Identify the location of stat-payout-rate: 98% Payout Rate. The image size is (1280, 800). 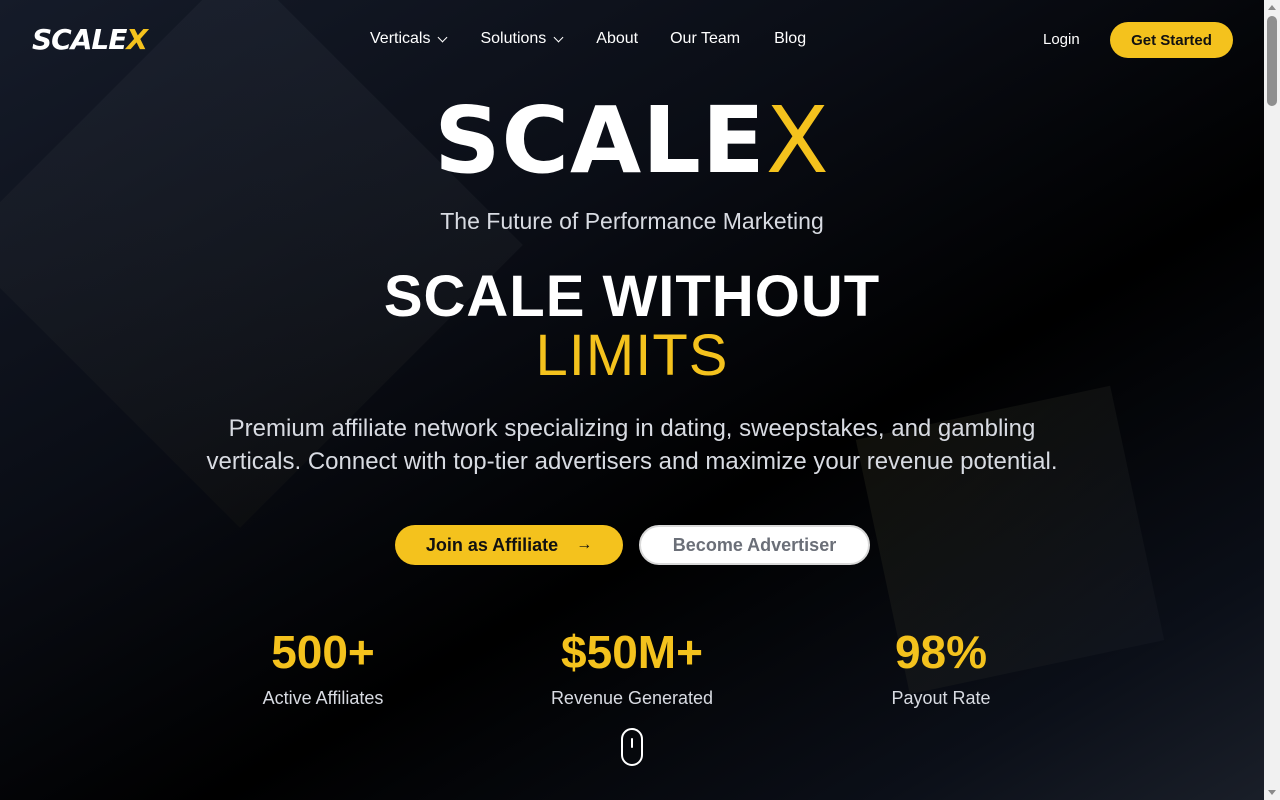
(941, 667).